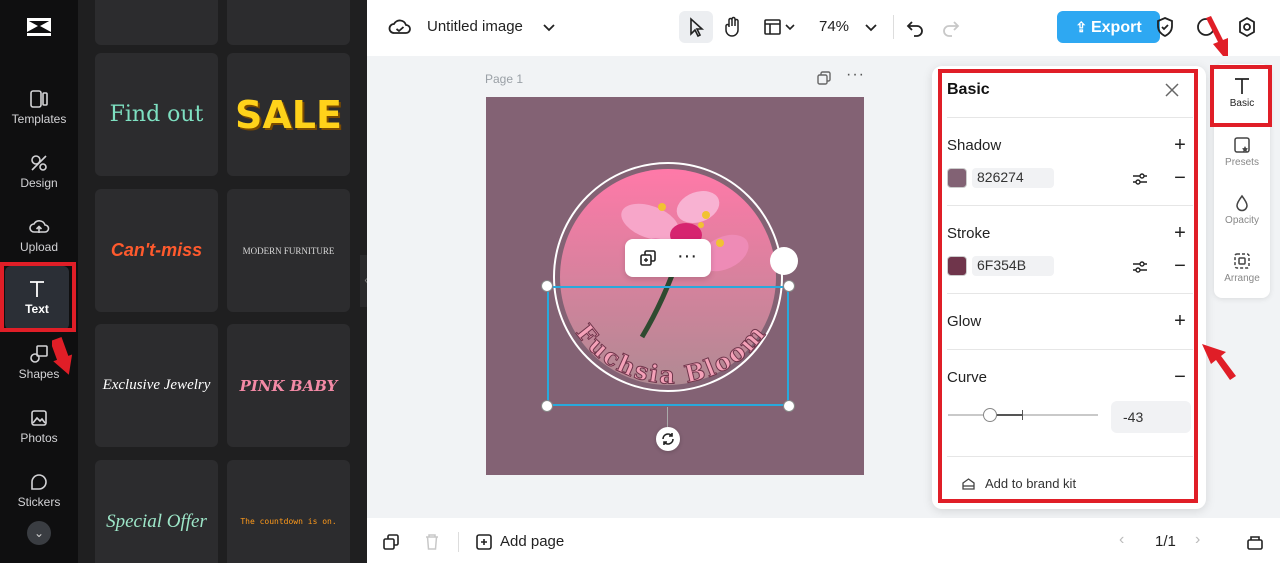 This screenshot has width=1280, height=563. Describe the element at coordinates (484, 542) in the screenshot. I see `add-page-icon` at that location.